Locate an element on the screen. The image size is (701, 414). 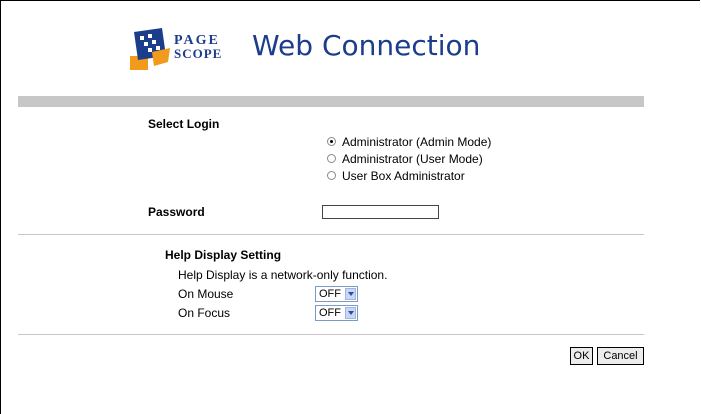
help-display-heading: Help Display Setting is located at coordinates (223, 255).